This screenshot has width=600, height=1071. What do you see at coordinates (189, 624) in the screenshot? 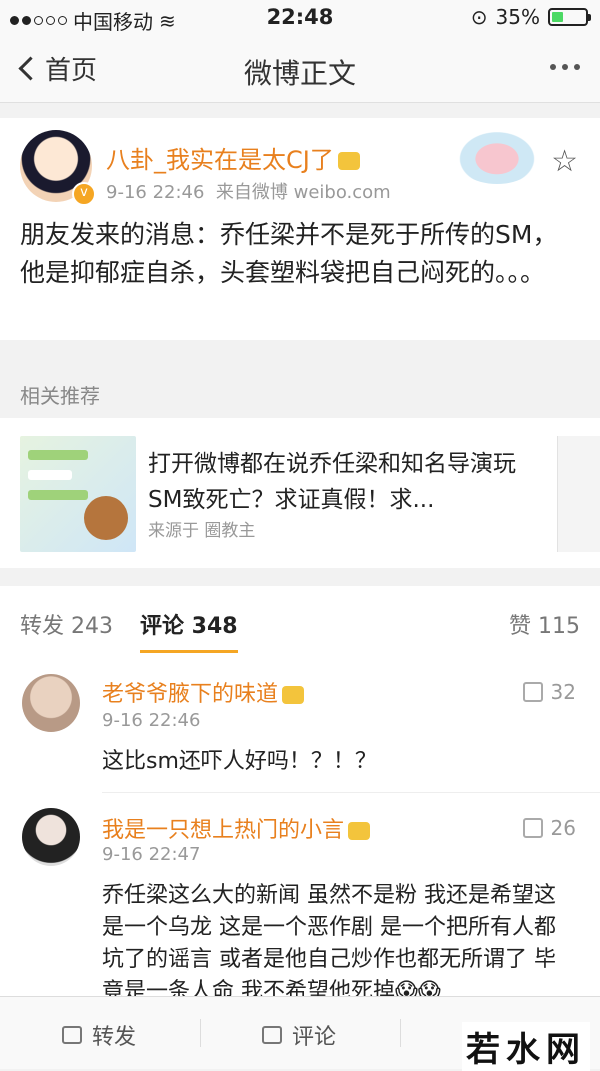
I see `tab-comment: 评论 348` at bounding box center [189, 624].